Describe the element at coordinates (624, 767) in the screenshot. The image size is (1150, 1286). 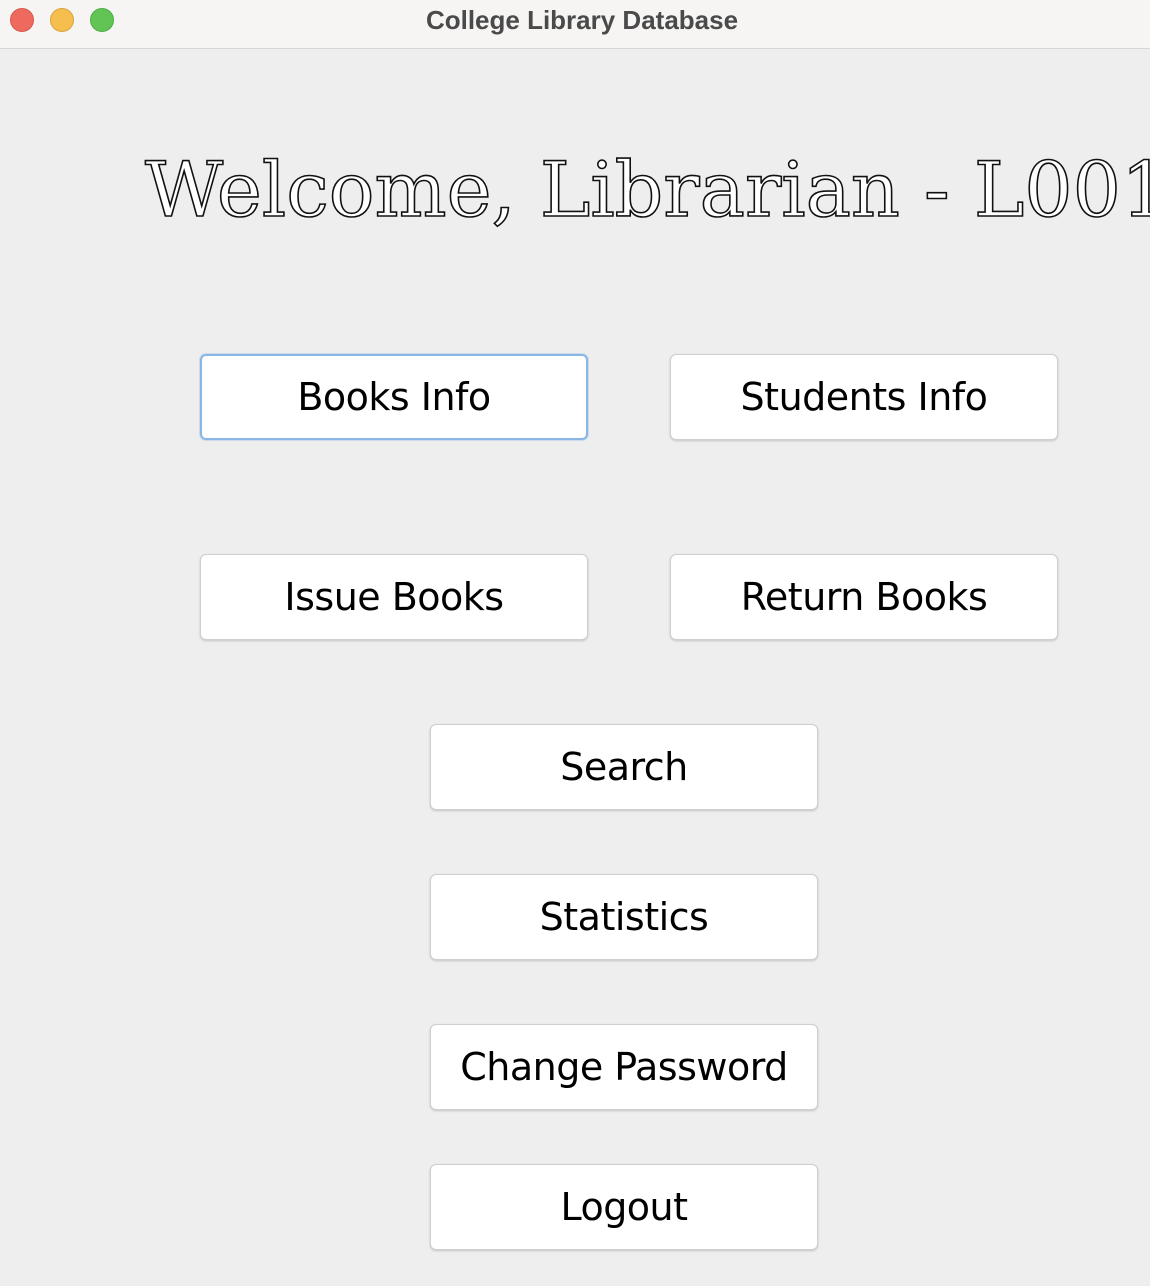
I see `search-button: Search` at that location.